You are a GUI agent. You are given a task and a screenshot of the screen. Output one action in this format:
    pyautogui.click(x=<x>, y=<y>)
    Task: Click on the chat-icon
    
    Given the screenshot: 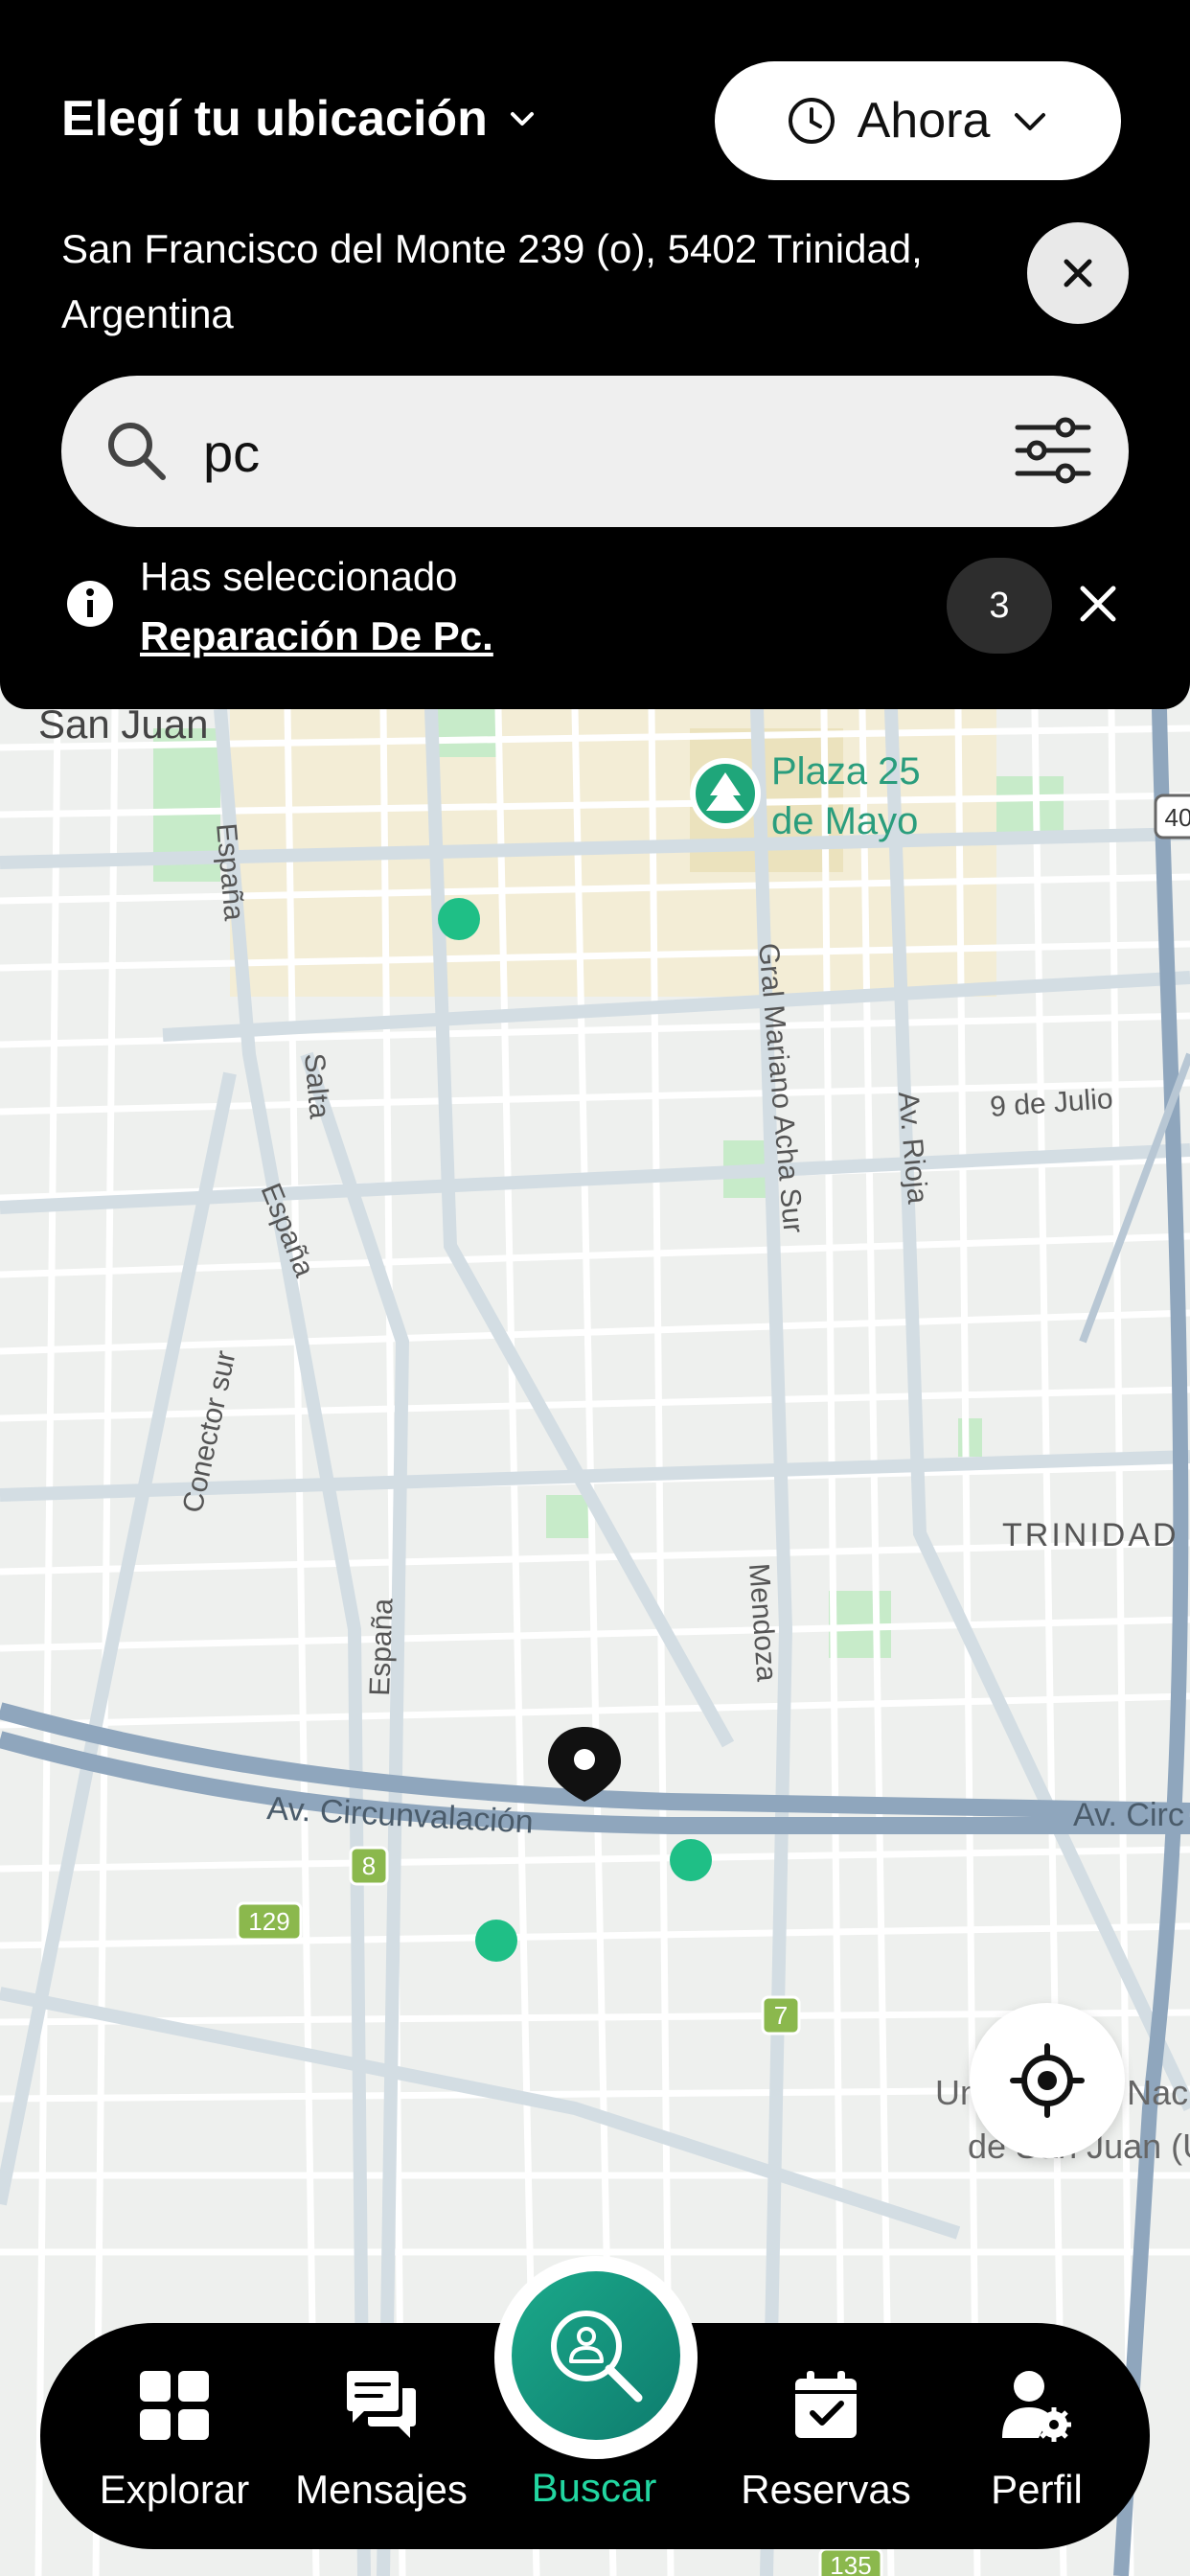 What is the action you would take?
    pyautogui.click(x=382, y=2404)
    